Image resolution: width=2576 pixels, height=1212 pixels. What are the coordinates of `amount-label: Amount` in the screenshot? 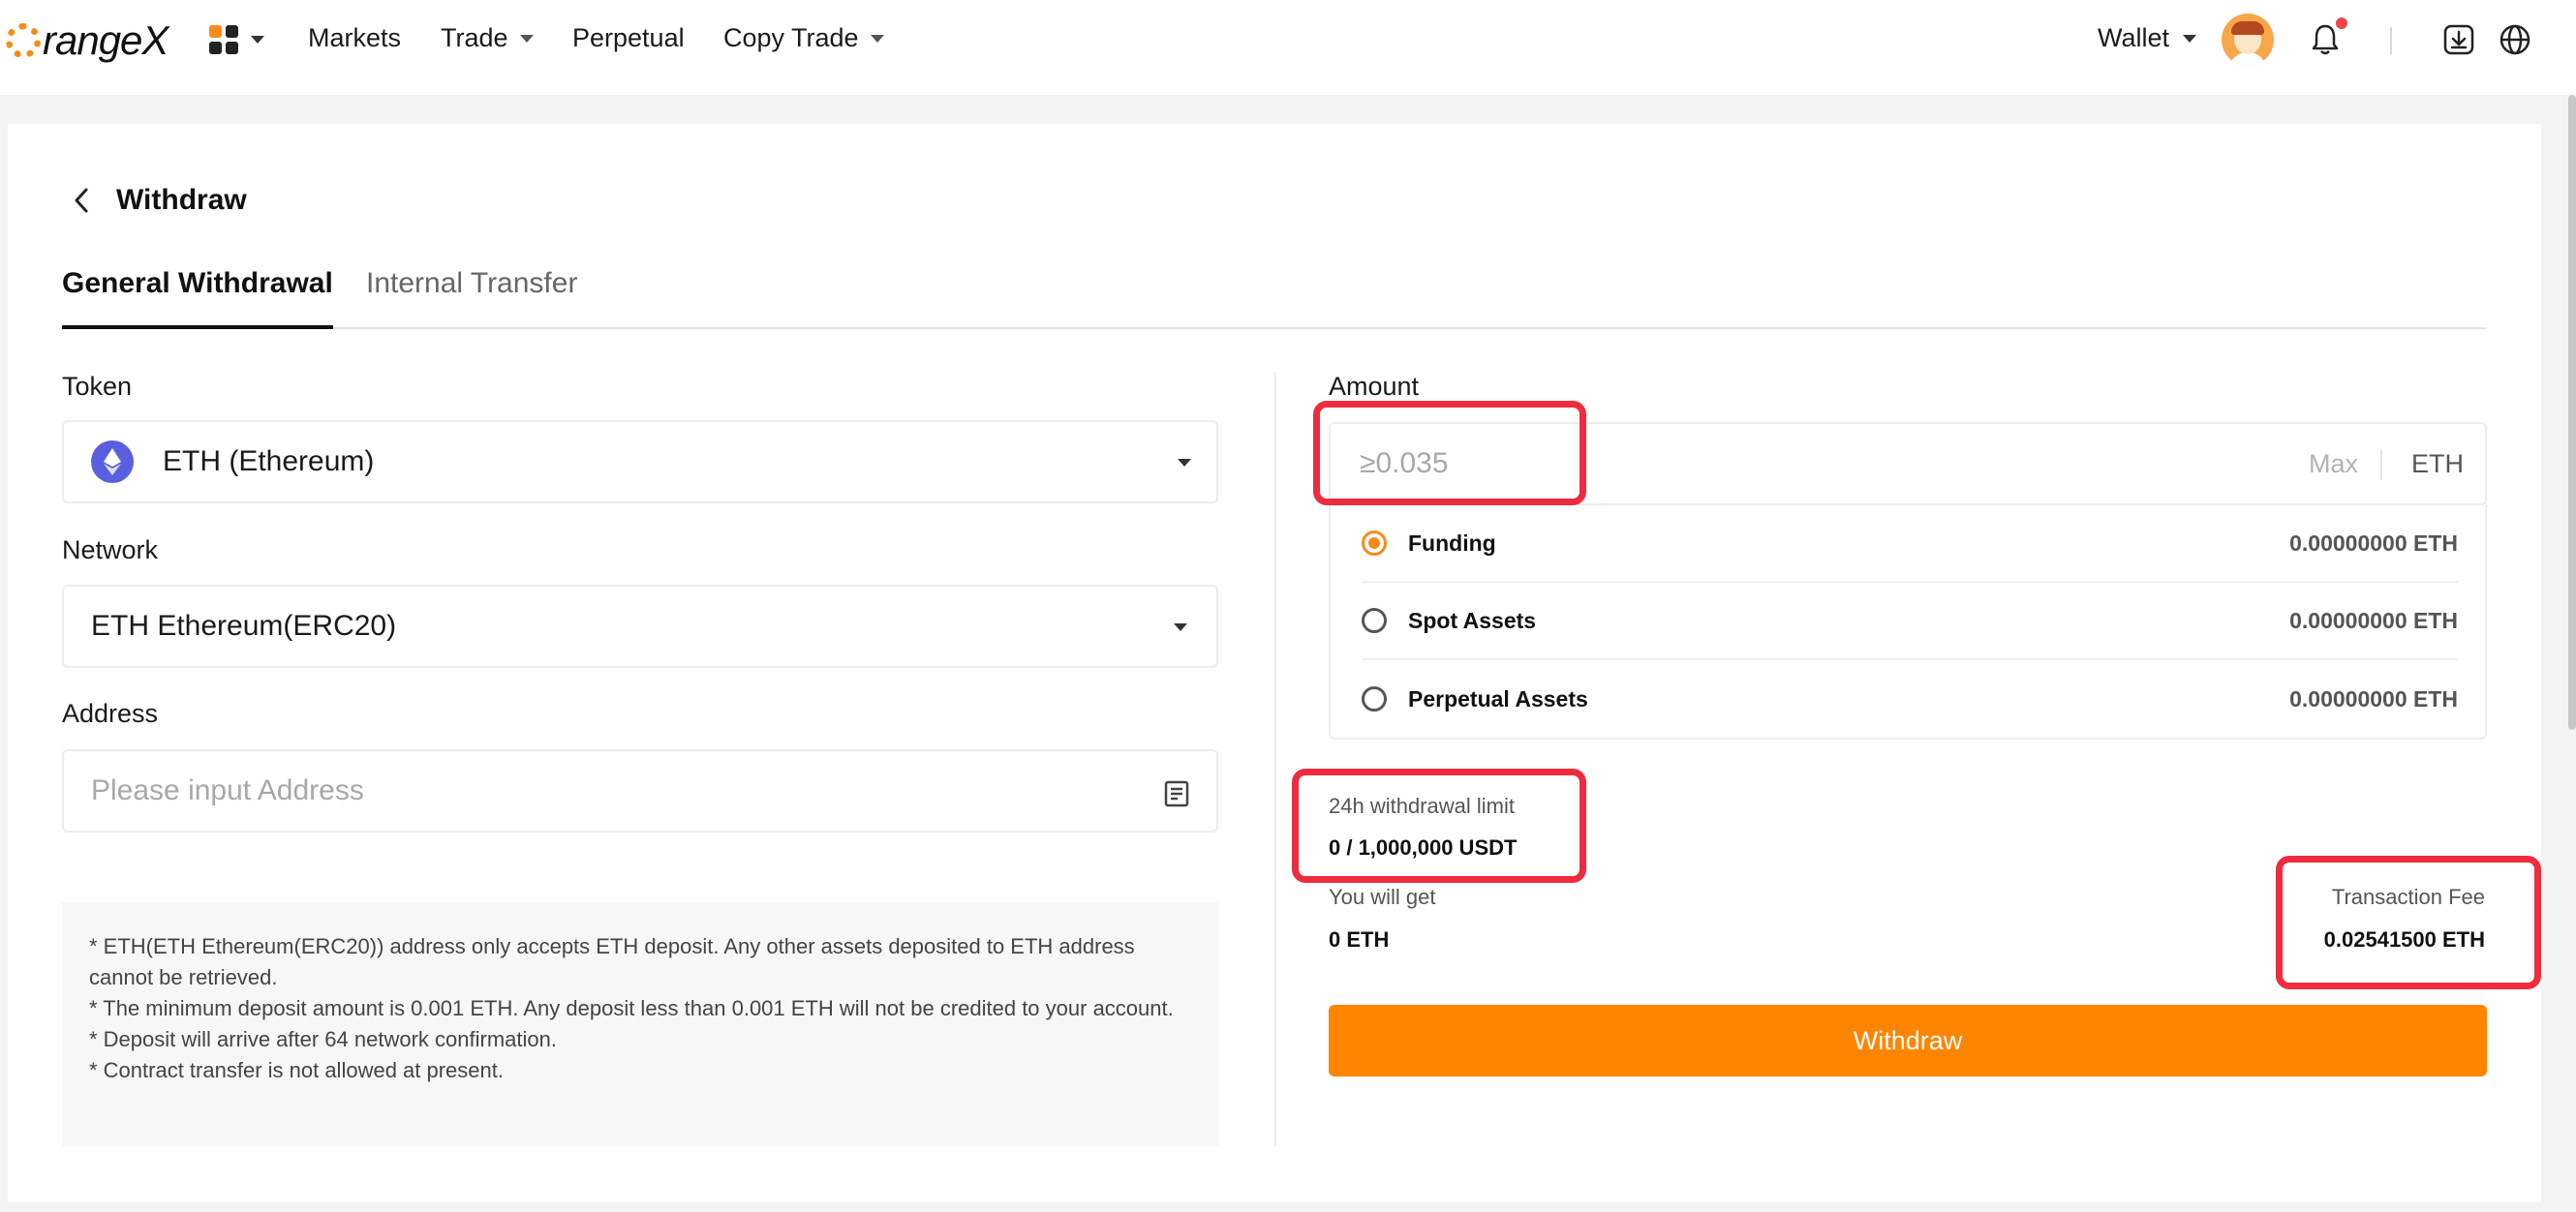 It's located at (1374, 386).